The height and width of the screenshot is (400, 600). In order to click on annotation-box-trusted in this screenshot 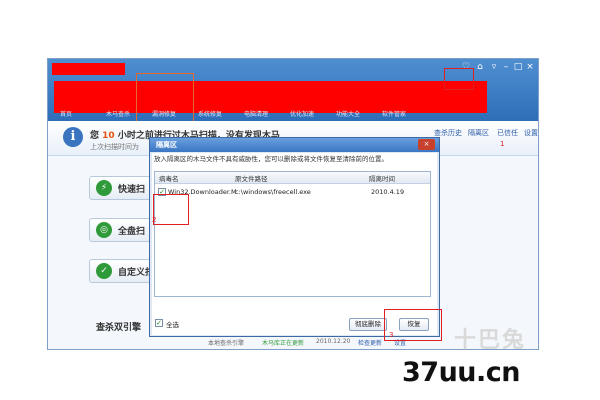, I will do `click(459, 79)`.